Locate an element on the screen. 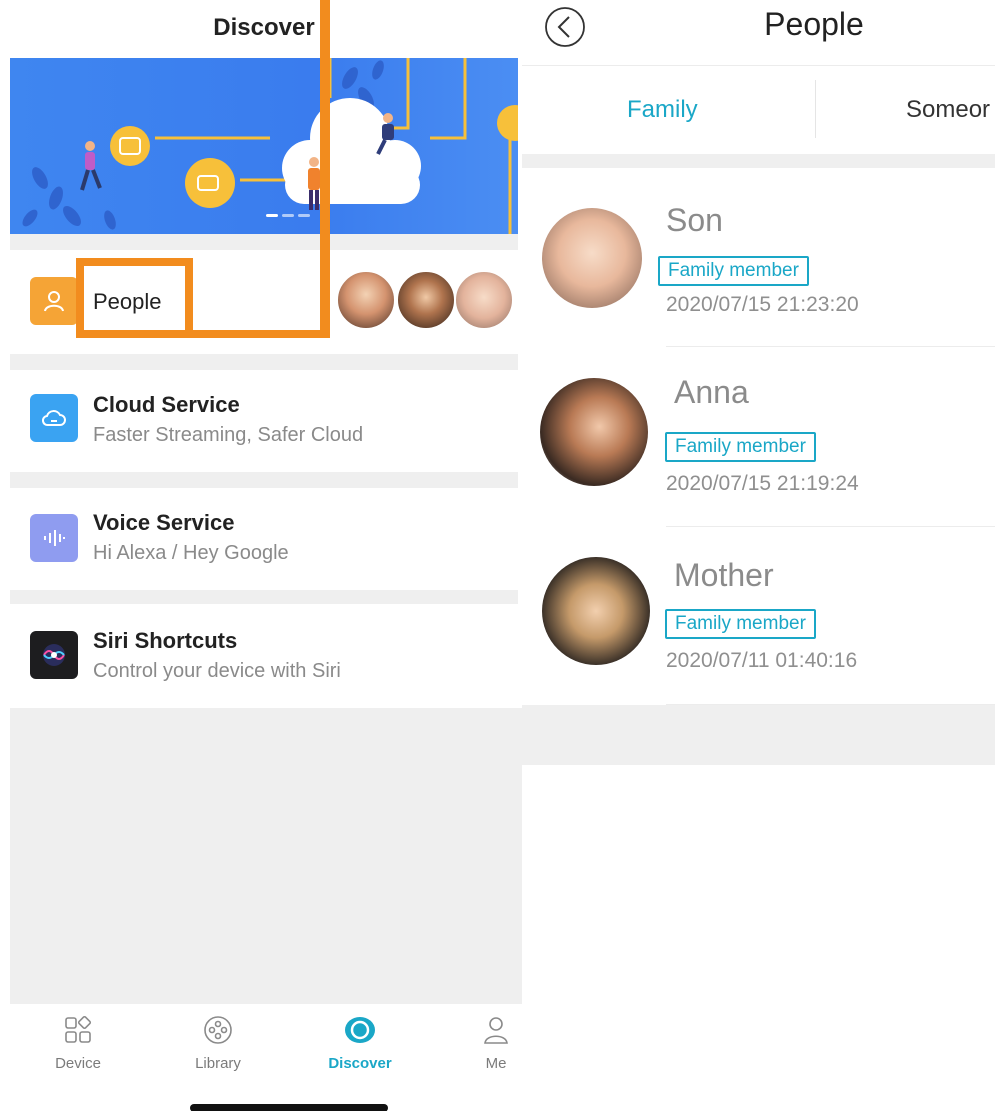 This screenshot has width=995, height=1111. person-name: Mother is located at coordinates (724, 575).